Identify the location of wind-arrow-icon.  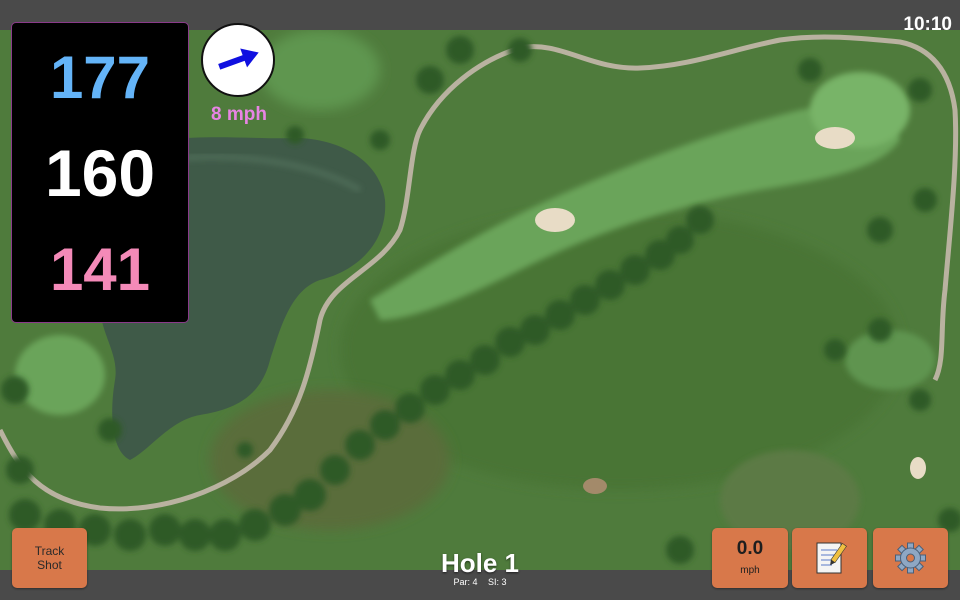
(238, 59).